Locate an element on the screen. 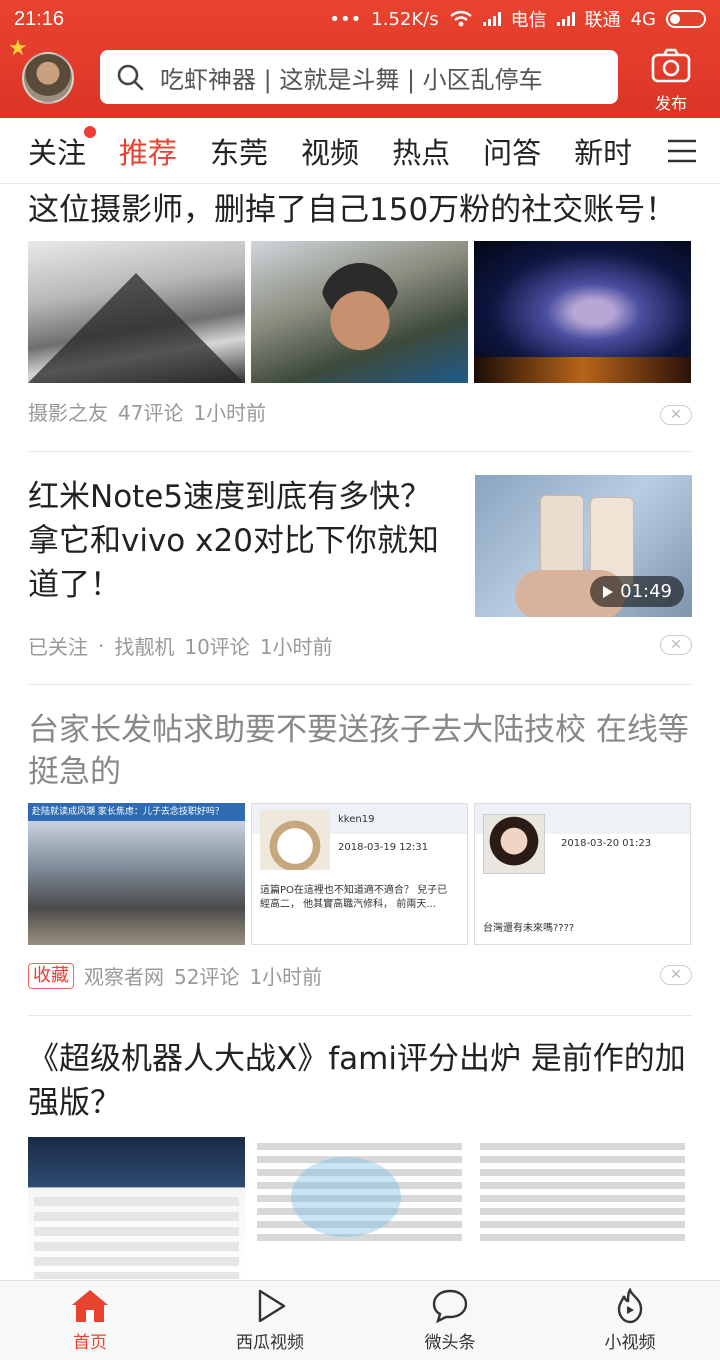  article-title: 台家长发帖求助要不要送孩子去大陆技校 在线等挺急的 is located at coordinates (360, 751).